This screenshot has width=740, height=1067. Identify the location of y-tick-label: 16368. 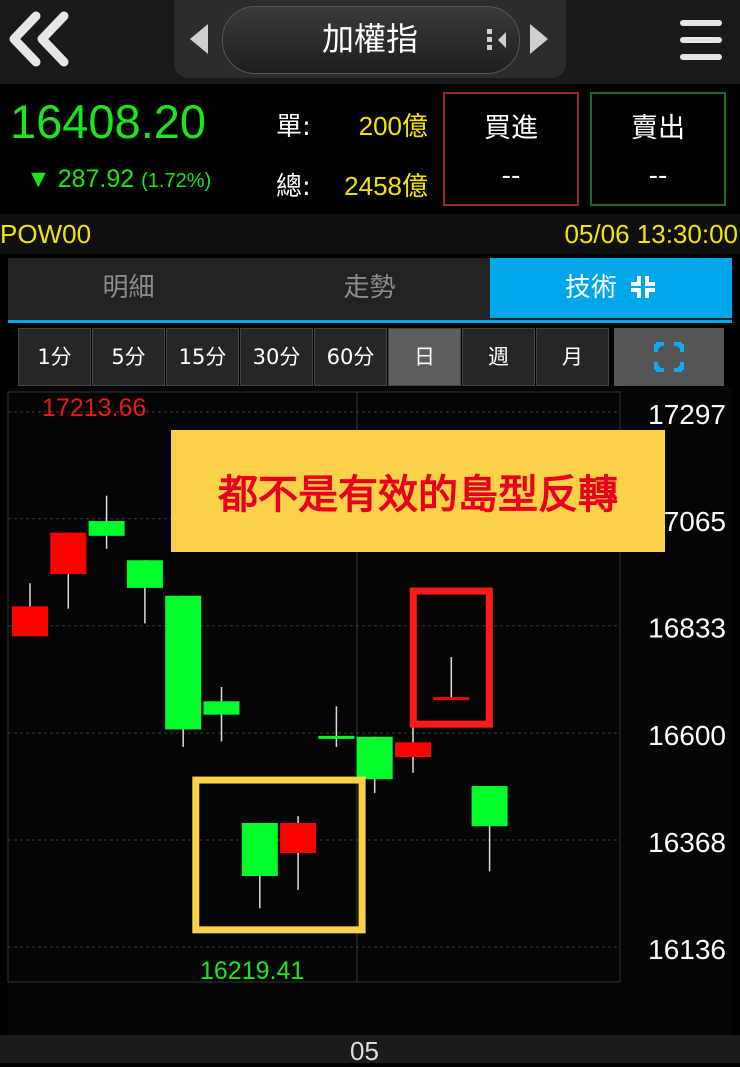
(687, 842).